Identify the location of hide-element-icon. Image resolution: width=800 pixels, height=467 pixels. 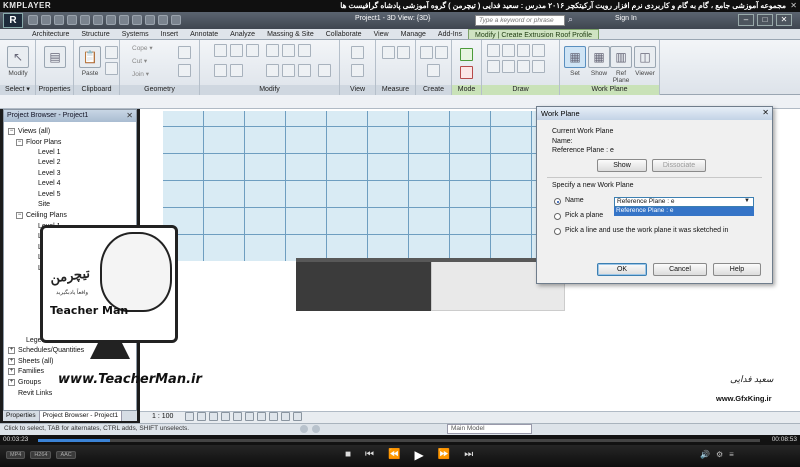
(357, 52).